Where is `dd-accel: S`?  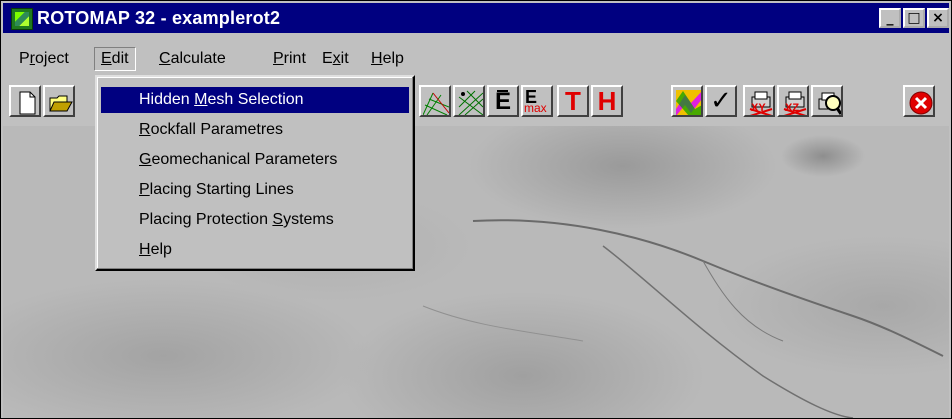
dd-accel: S is located at coordinates (278, 219).